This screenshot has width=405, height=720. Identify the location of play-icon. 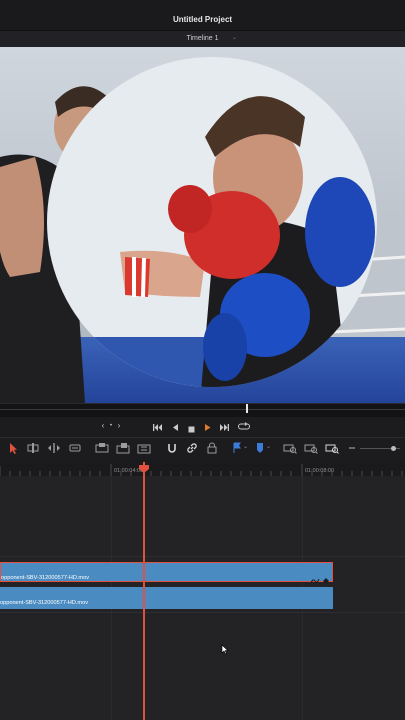
(207, 425).